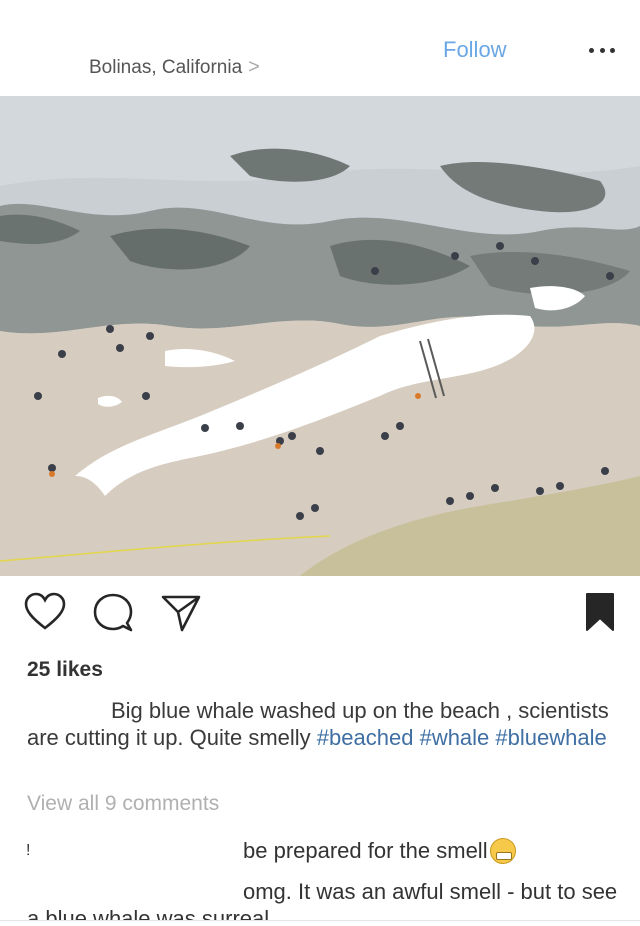  What do you see at coordinates (166, 67) in the screenshot?
I see `location-label: Bolinas, California` at bounding box center [166, 67].